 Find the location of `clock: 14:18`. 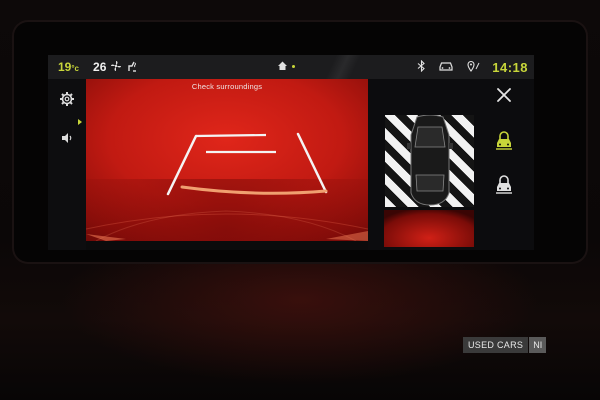

clock: 14:18 is located at coordinates (510, 67).